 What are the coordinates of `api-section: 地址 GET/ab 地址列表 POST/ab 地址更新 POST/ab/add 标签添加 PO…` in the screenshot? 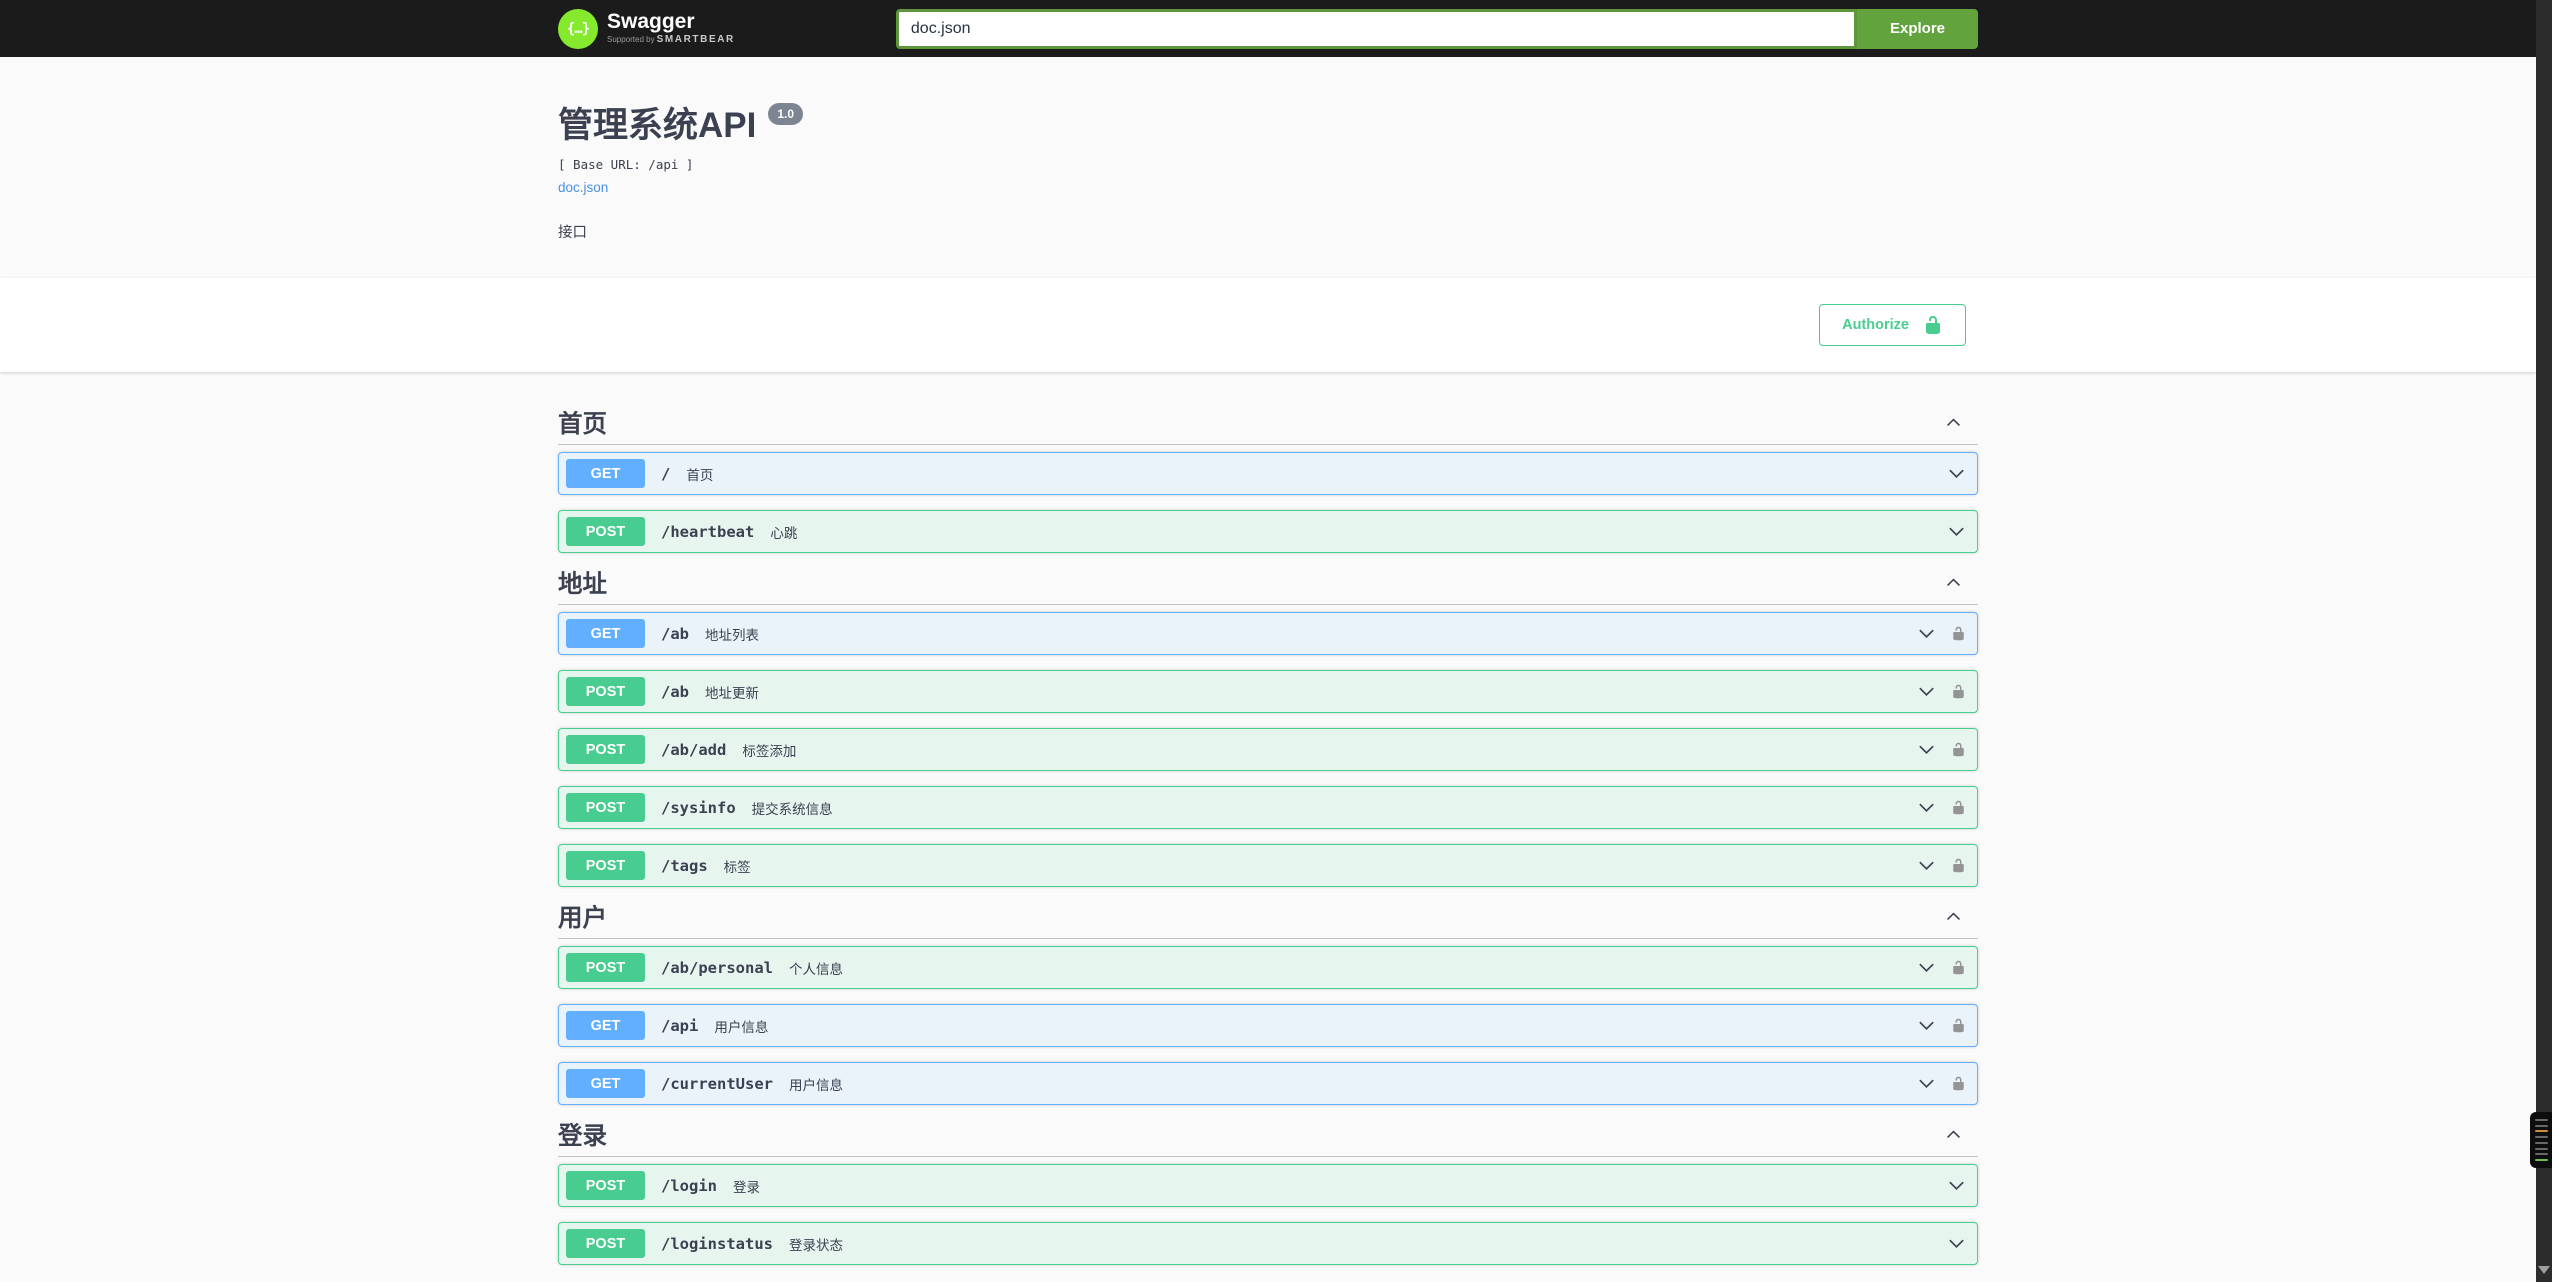 It's located at (1268, 728).